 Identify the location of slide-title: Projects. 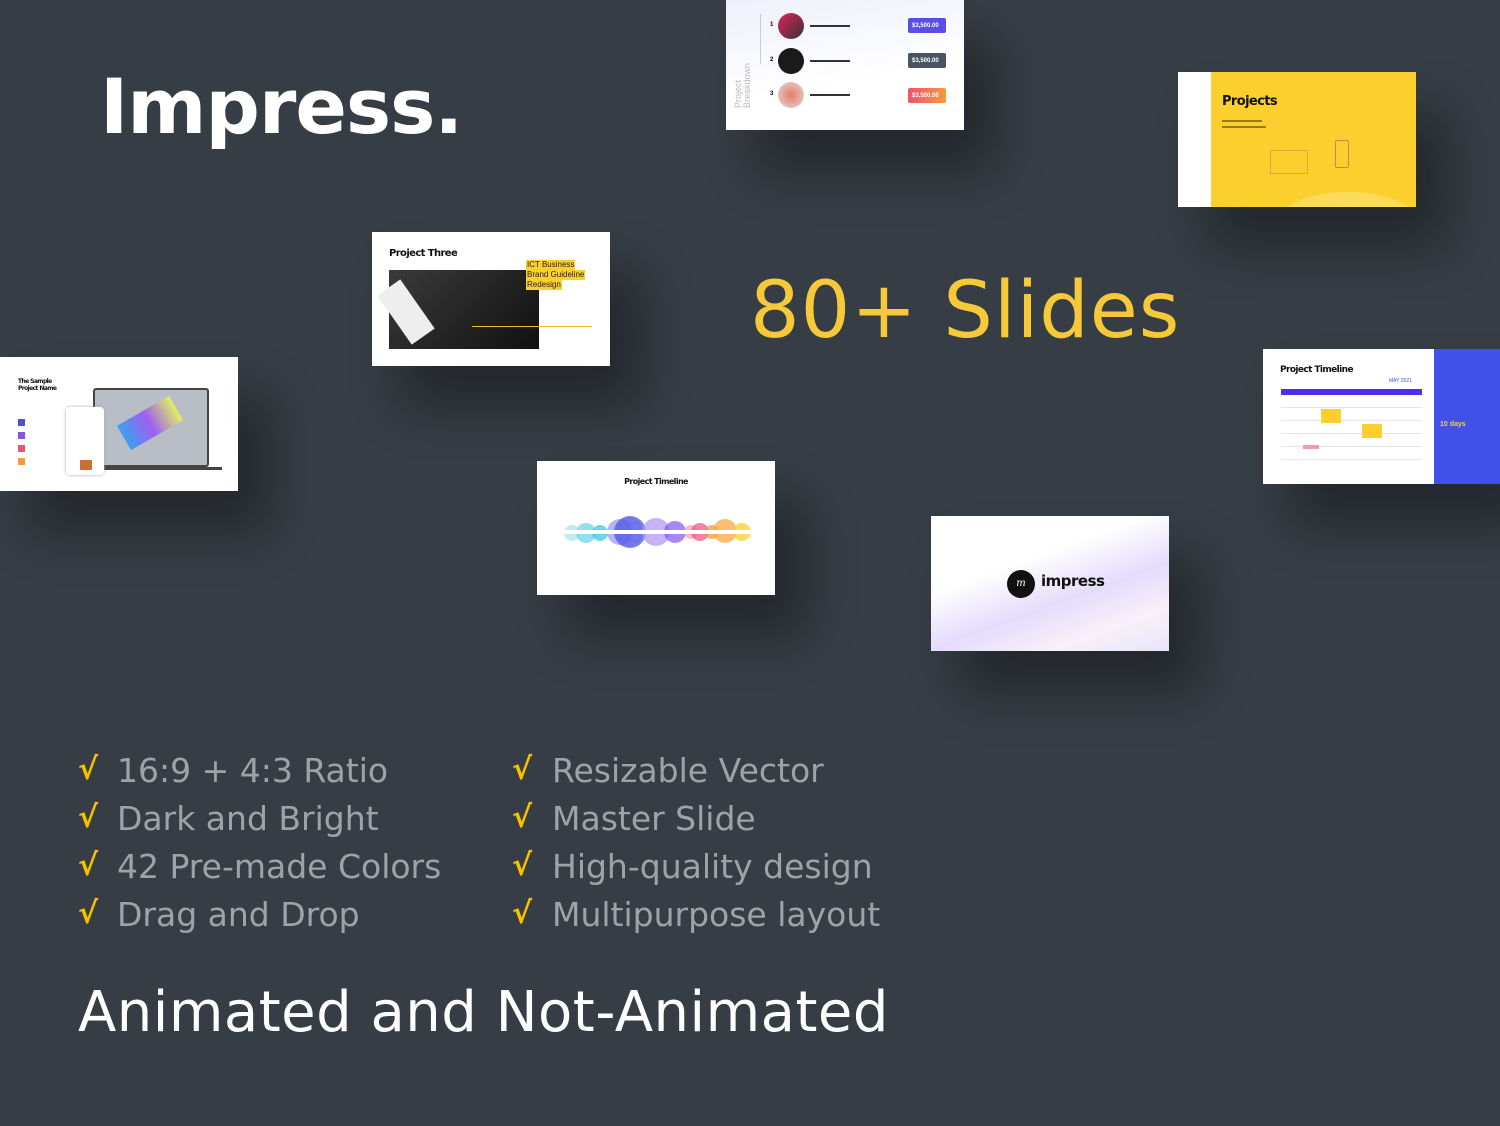
(1250, 101).